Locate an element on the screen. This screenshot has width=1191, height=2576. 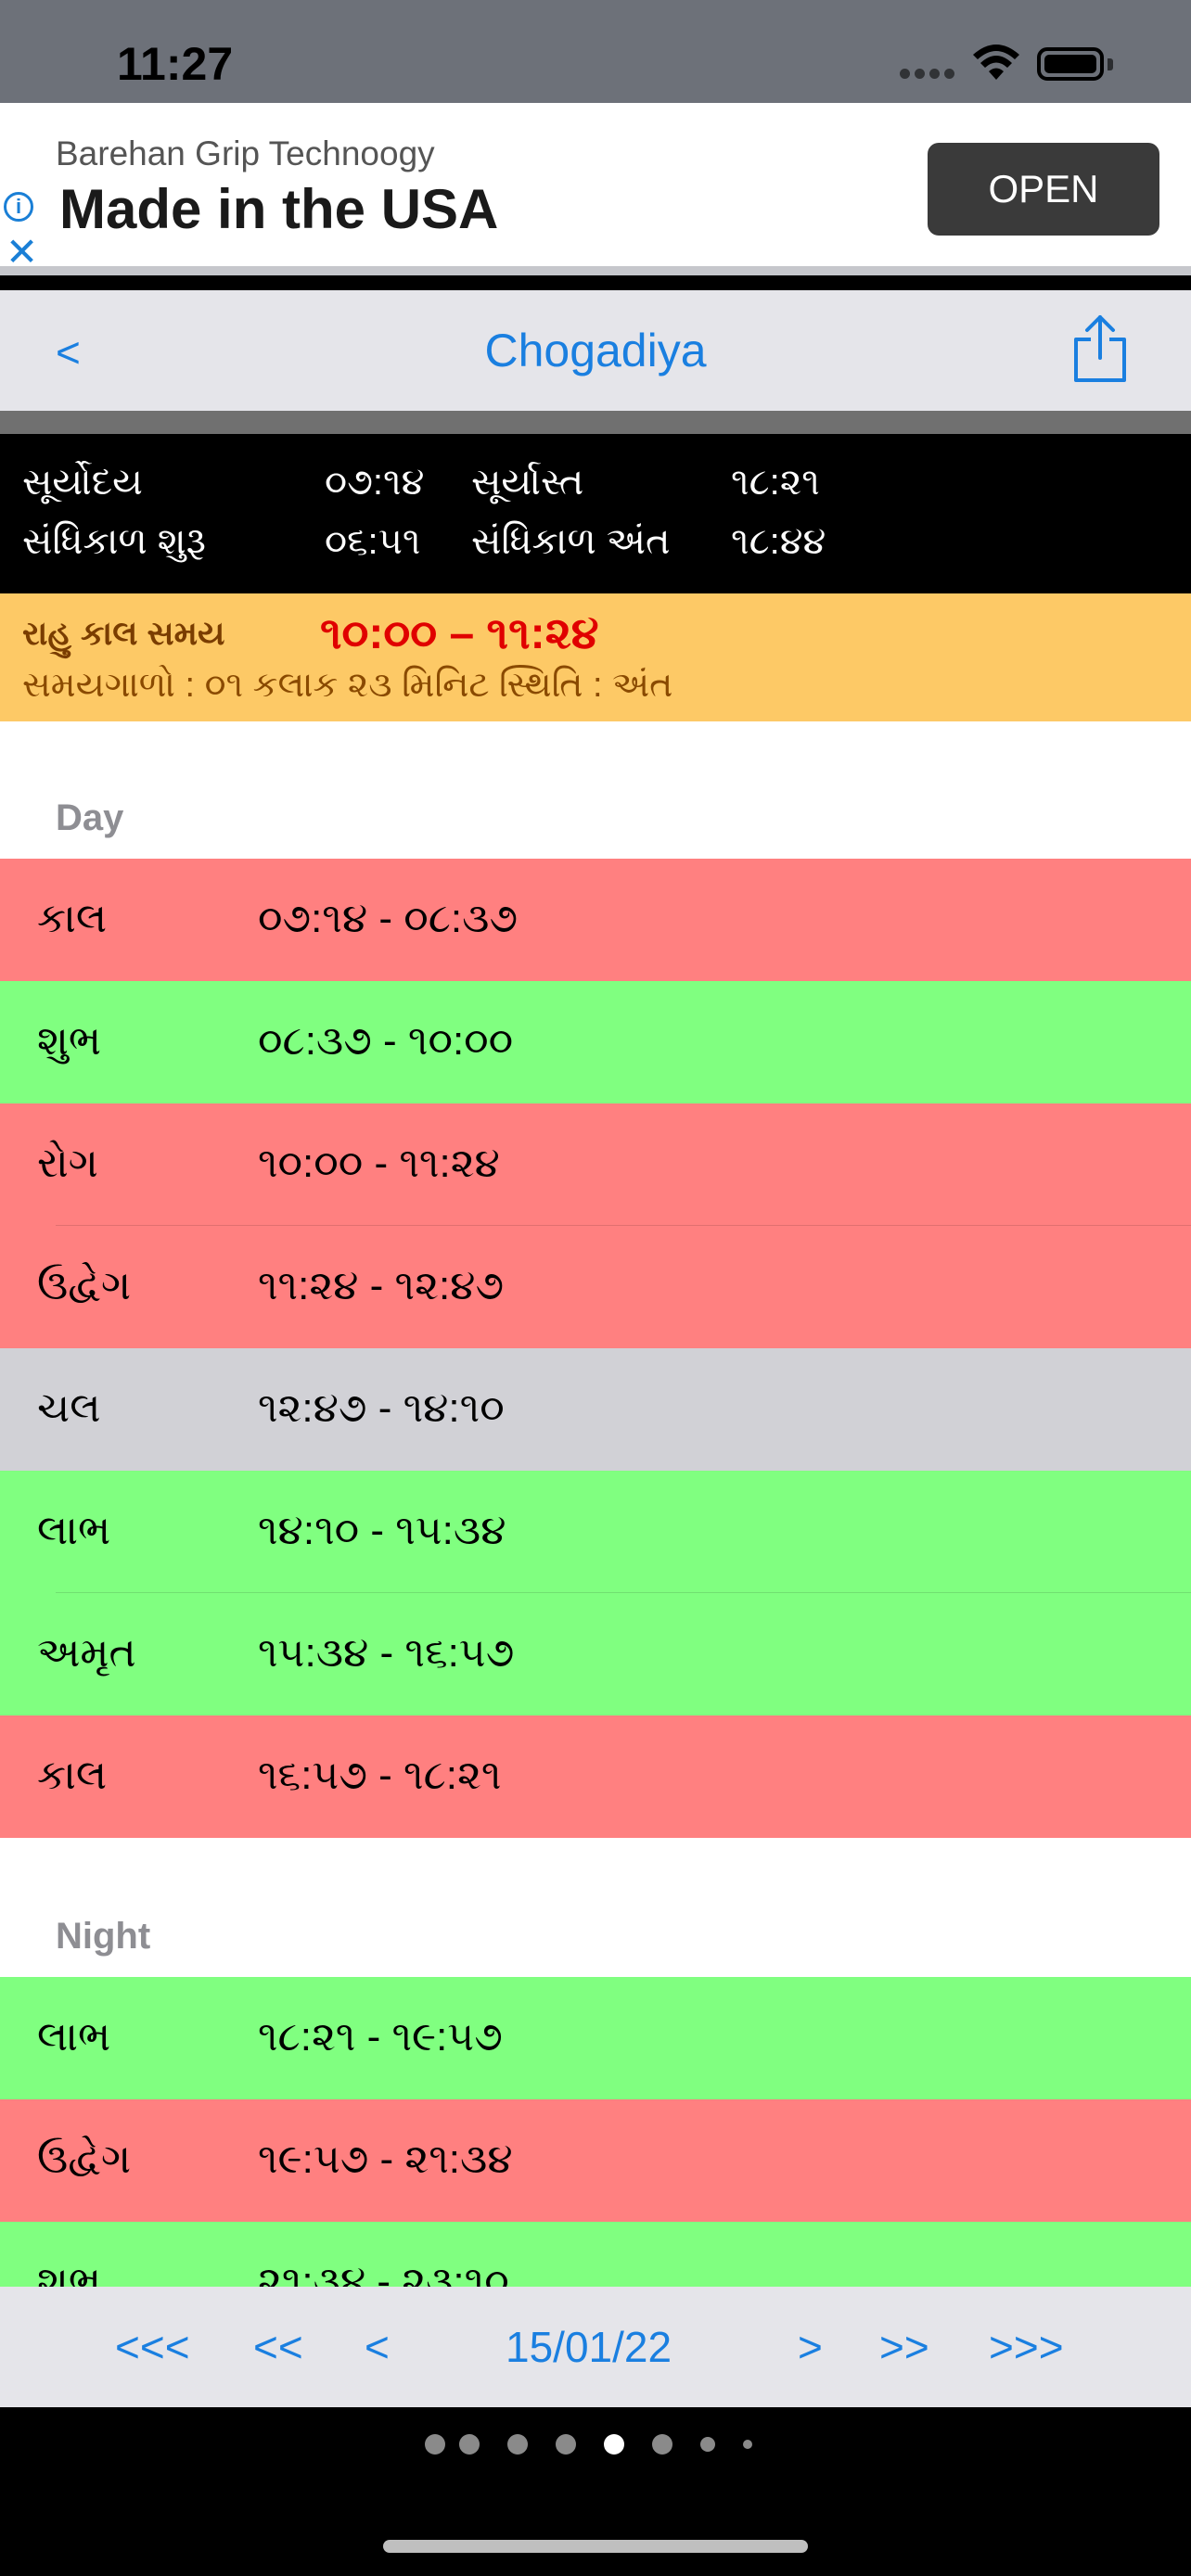
list-item: કાલ ૧૬:૫૭ - ૧૮:૨૧ is located at coordinates (595, 1776).